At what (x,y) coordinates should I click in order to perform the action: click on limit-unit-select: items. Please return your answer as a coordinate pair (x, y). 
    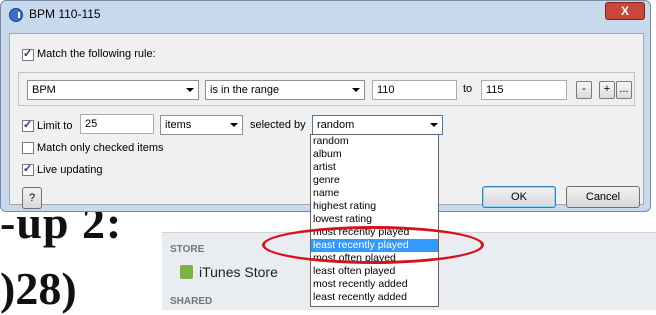
    Looking at the image, I should click on (201, 125).